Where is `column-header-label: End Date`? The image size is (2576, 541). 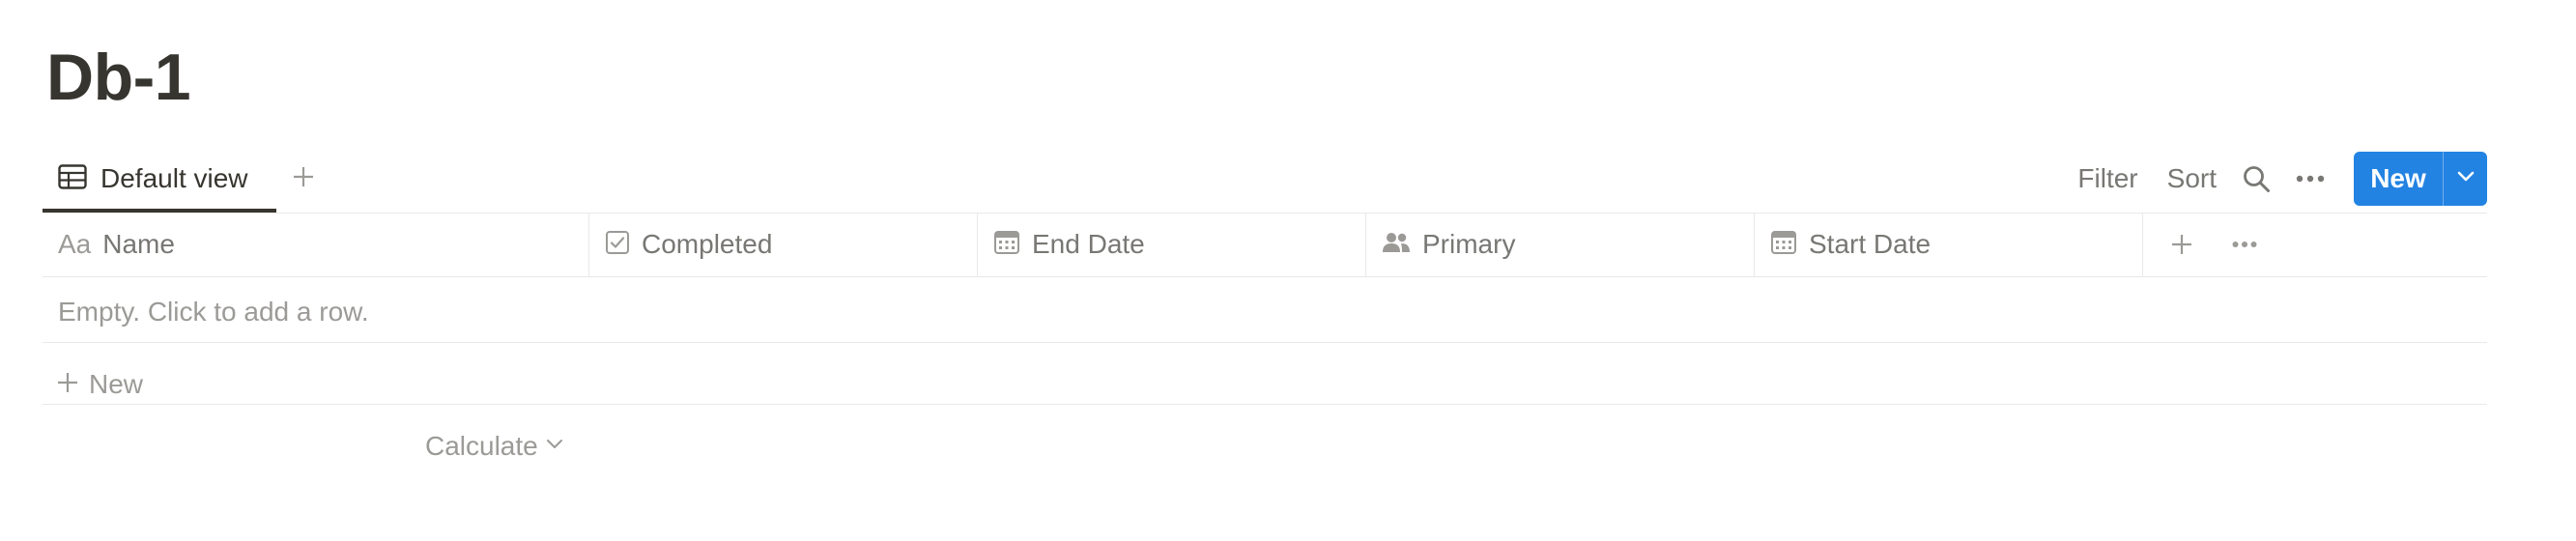 column-header-label: End Date is located at coordinates (1089, 244).